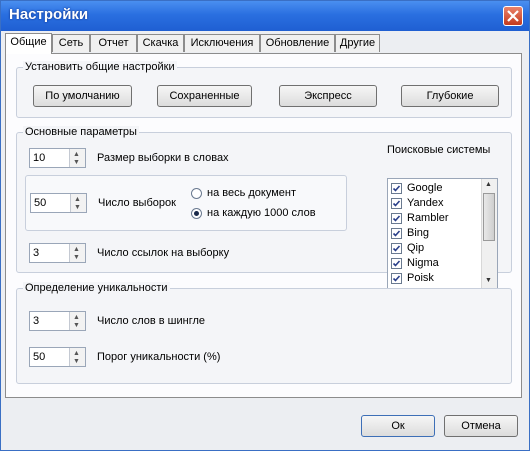 The height and width of the screenshot is (451, 530). What do you see at coordinates (28, 43) in the screenshot?
I see `tab-general: Общие` at bounding box center [28, 43].